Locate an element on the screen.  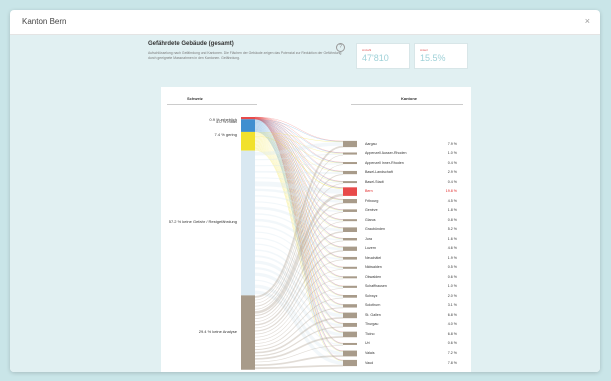
canton-name: Basel-Landschaft is located at coordinates (379, 172).